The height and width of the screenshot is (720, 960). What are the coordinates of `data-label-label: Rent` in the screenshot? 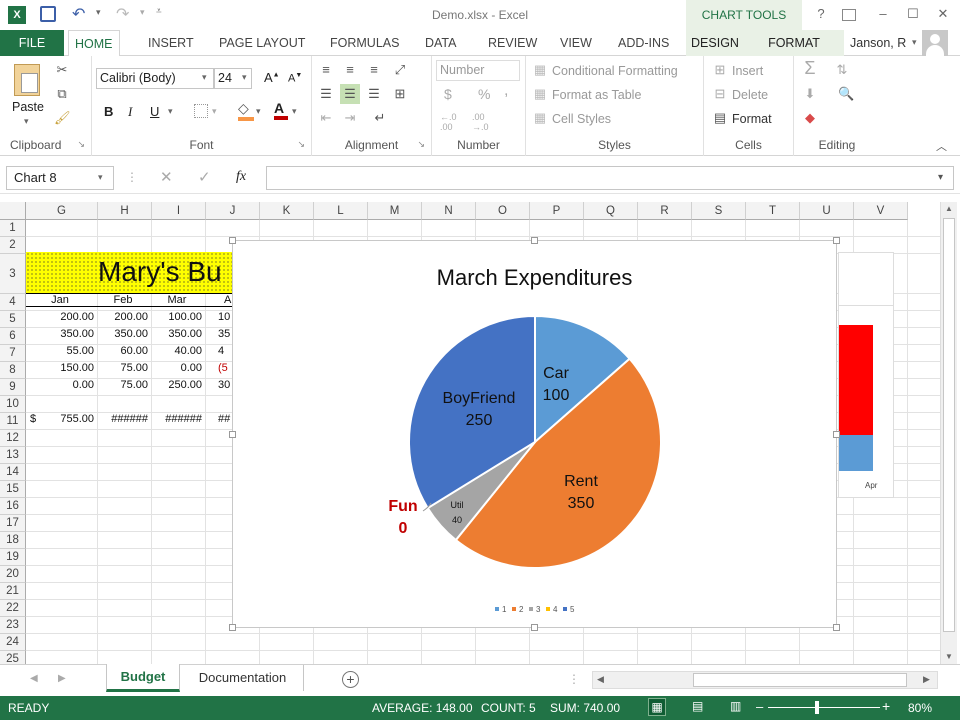 It's located at (581, 481).